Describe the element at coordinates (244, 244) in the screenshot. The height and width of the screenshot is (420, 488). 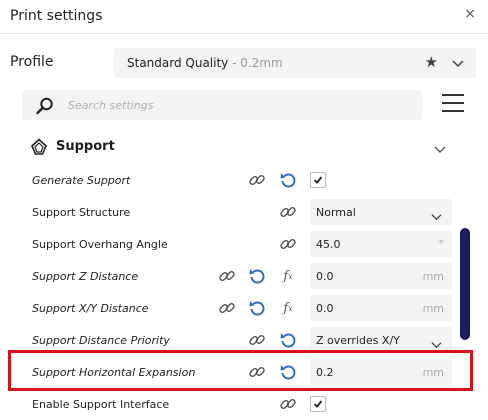
I see `setting-support-overhang-angle: Support Overhang Angle 45.0 °` at that location.